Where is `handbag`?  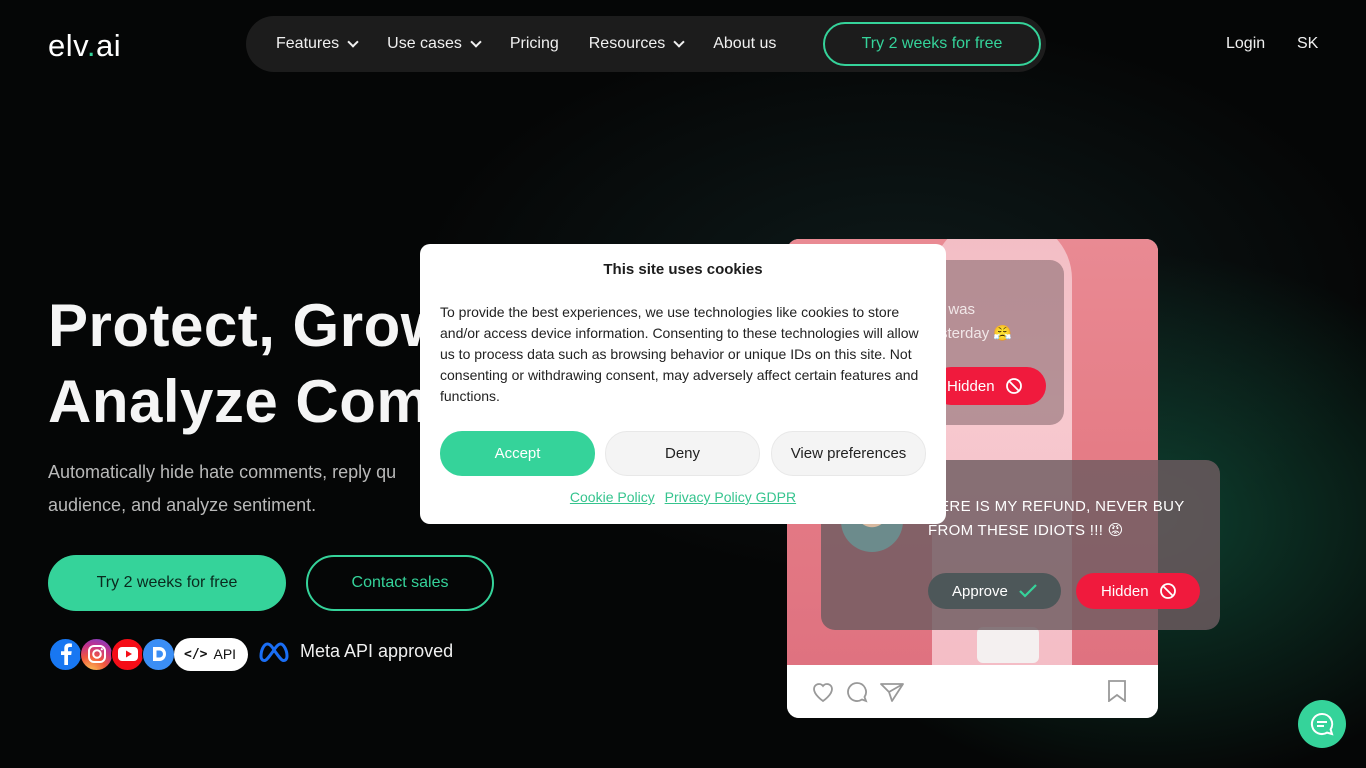
handbag is located at coordinates (1008, 645).